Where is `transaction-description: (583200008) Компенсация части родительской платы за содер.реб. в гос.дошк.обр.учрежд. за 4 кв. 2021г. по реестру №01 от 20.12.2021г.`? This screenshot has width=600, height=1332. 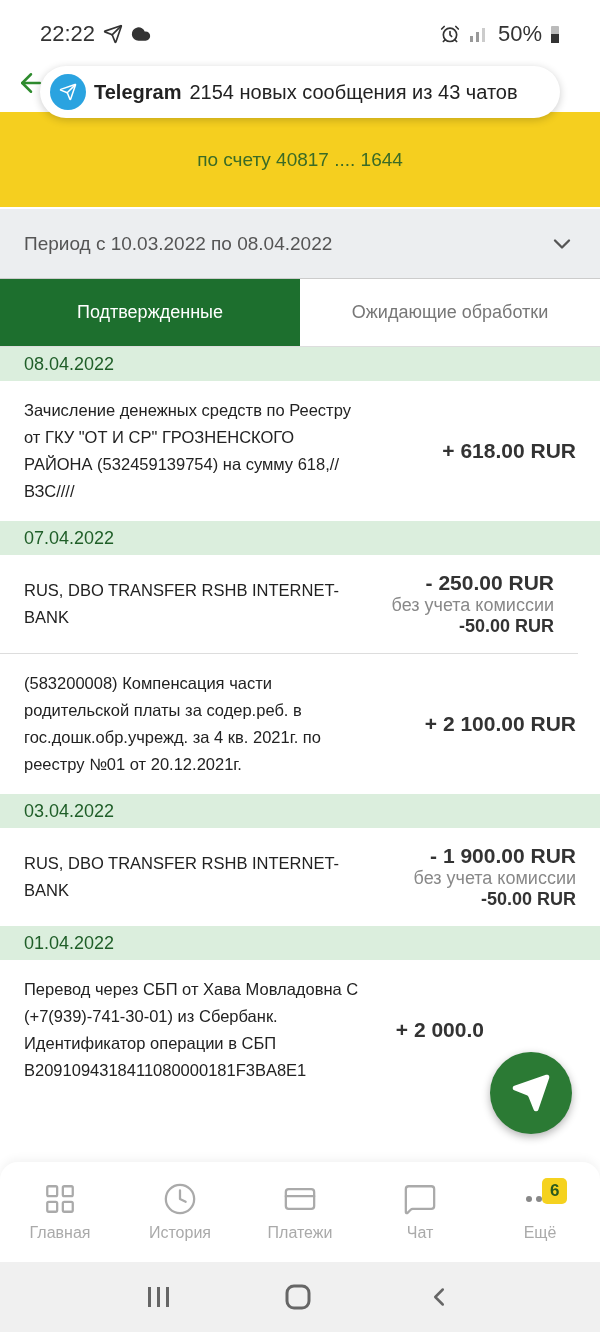
transaction-description: (583200008) Компенсация части родительской платы за содер.реб. в гос.дошк.обр.учрежд. за 4 кв. 2021г. по реестру №01 от 20.12.2021г. is located at coordinates (173, 724).